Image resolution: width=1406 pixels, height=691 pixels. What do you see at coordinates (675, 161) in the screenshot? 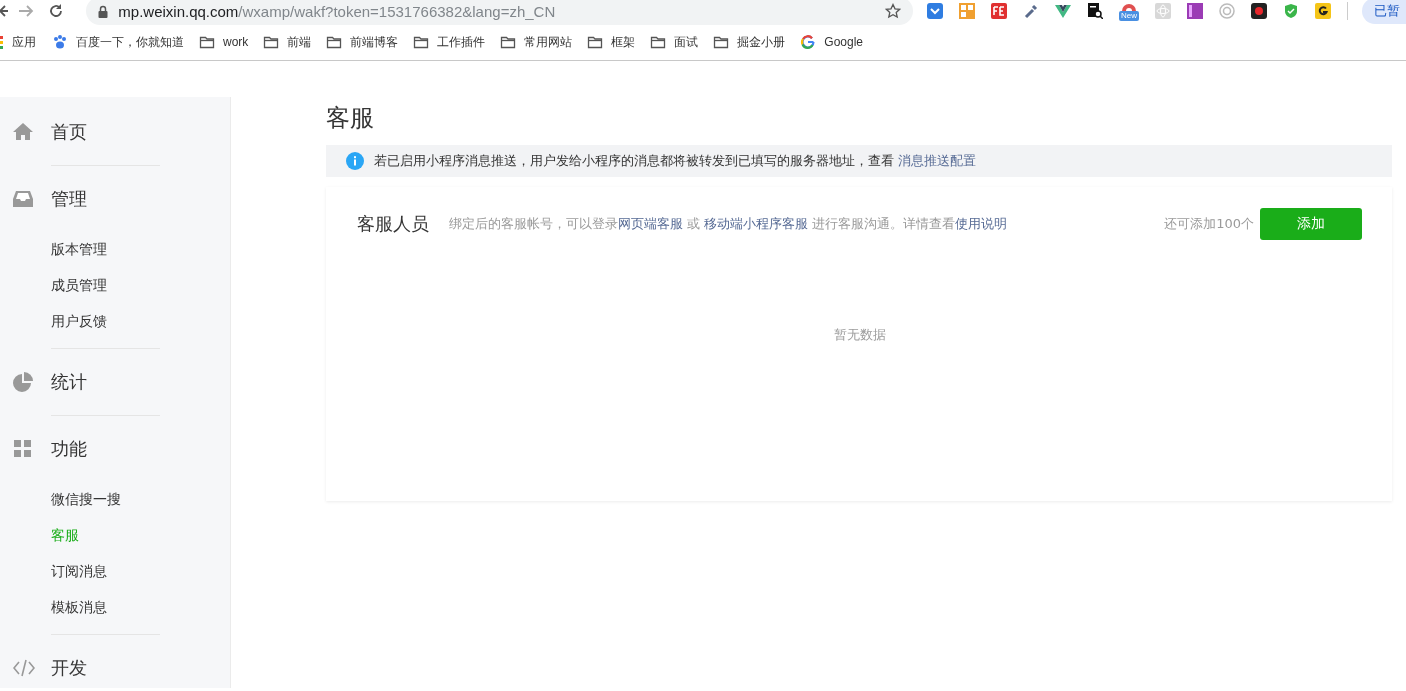
I see `notice-text: 若已启用小程序消息推送，用户发给小程序的消息都将被转发到已填写的服务器地址，查看 消息推送配置` at bounding box center [675, 161].